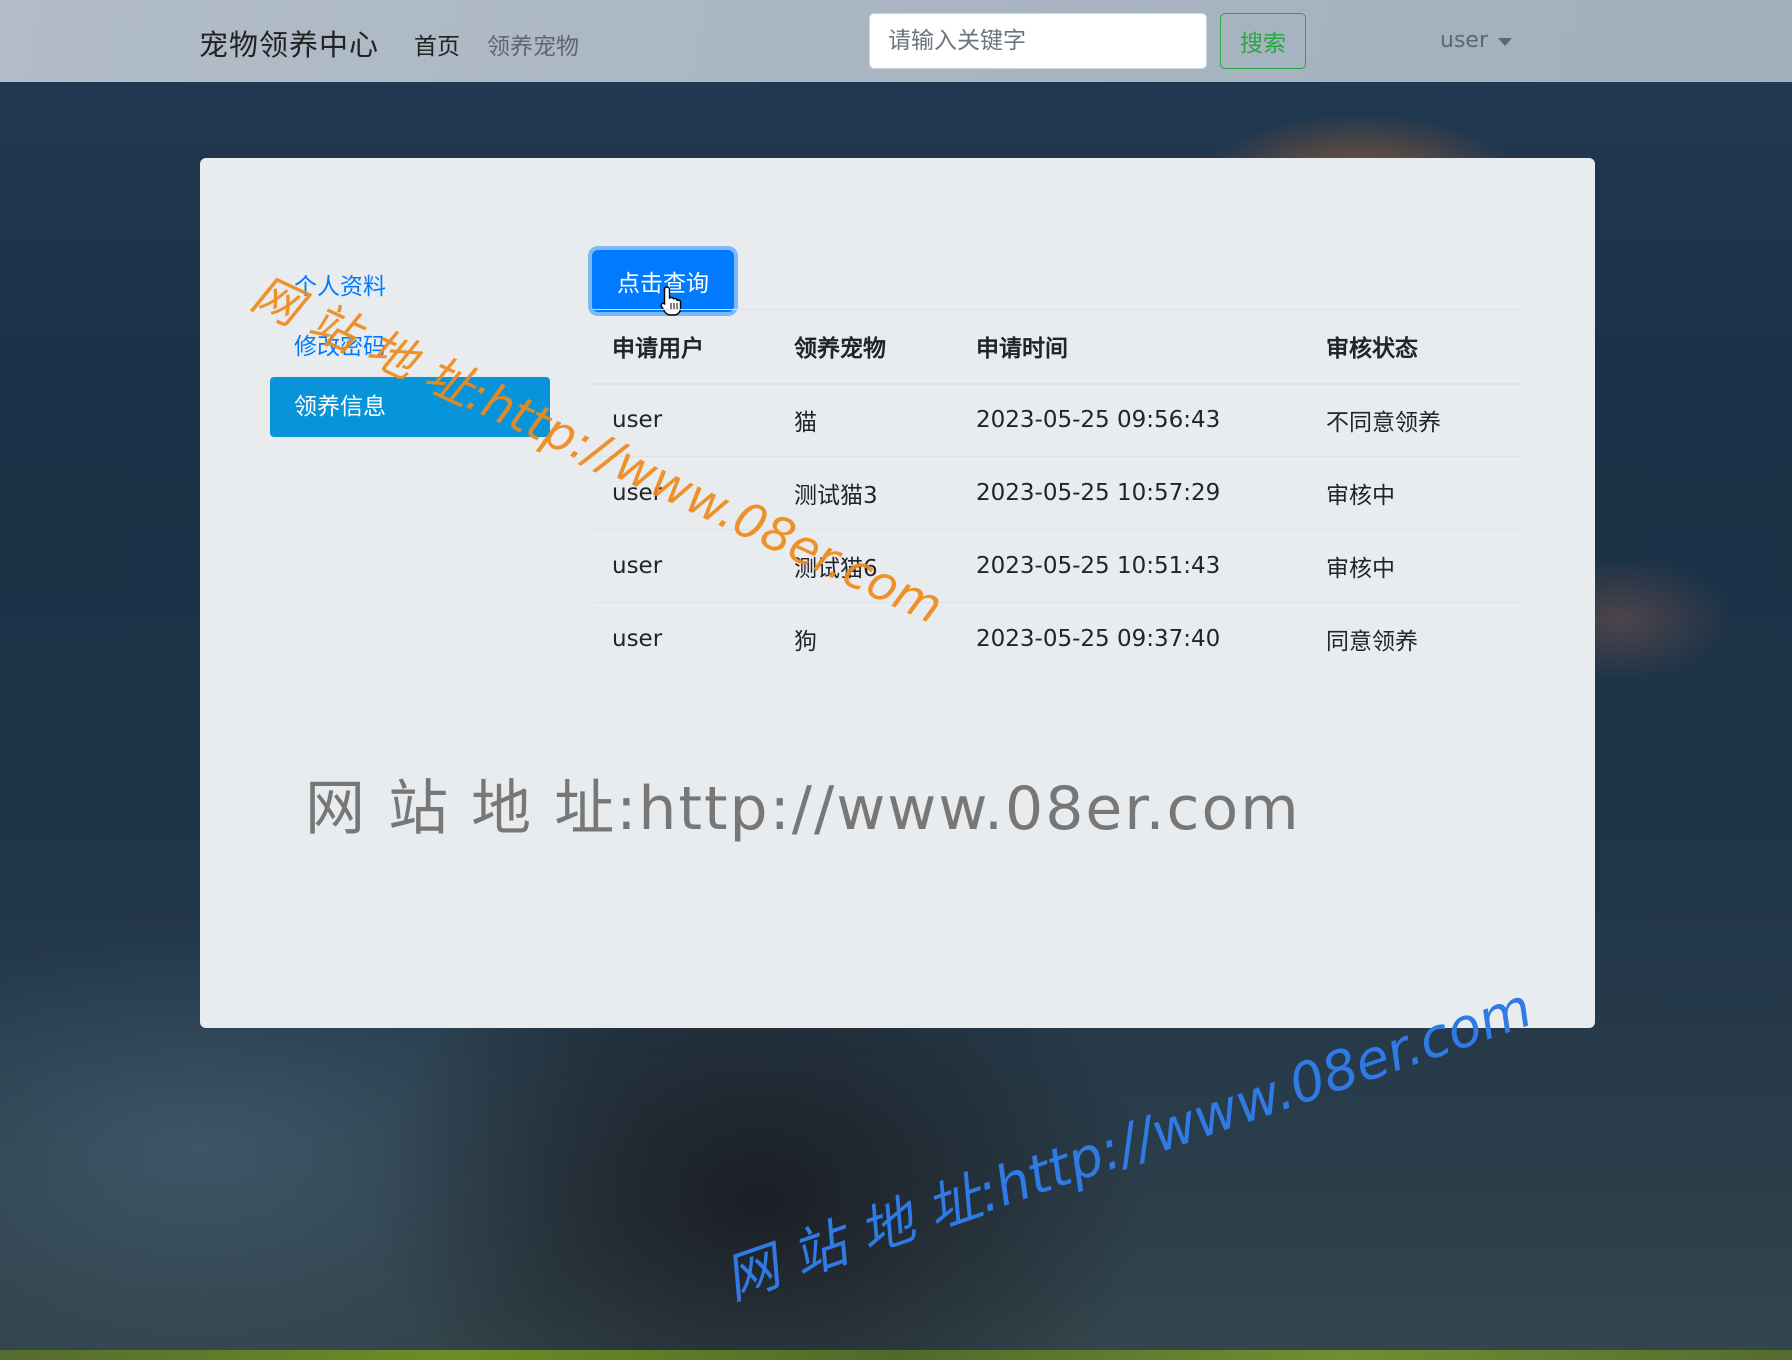  I want to click on cell-pet: 猫, so click(866, 420).